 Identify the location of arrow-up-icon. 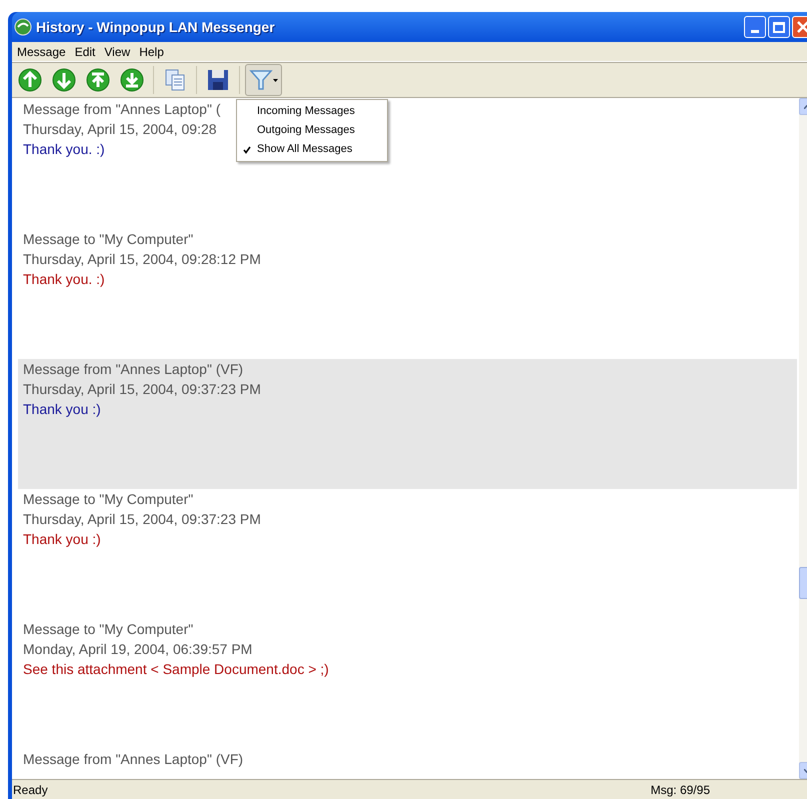
(30, 80).